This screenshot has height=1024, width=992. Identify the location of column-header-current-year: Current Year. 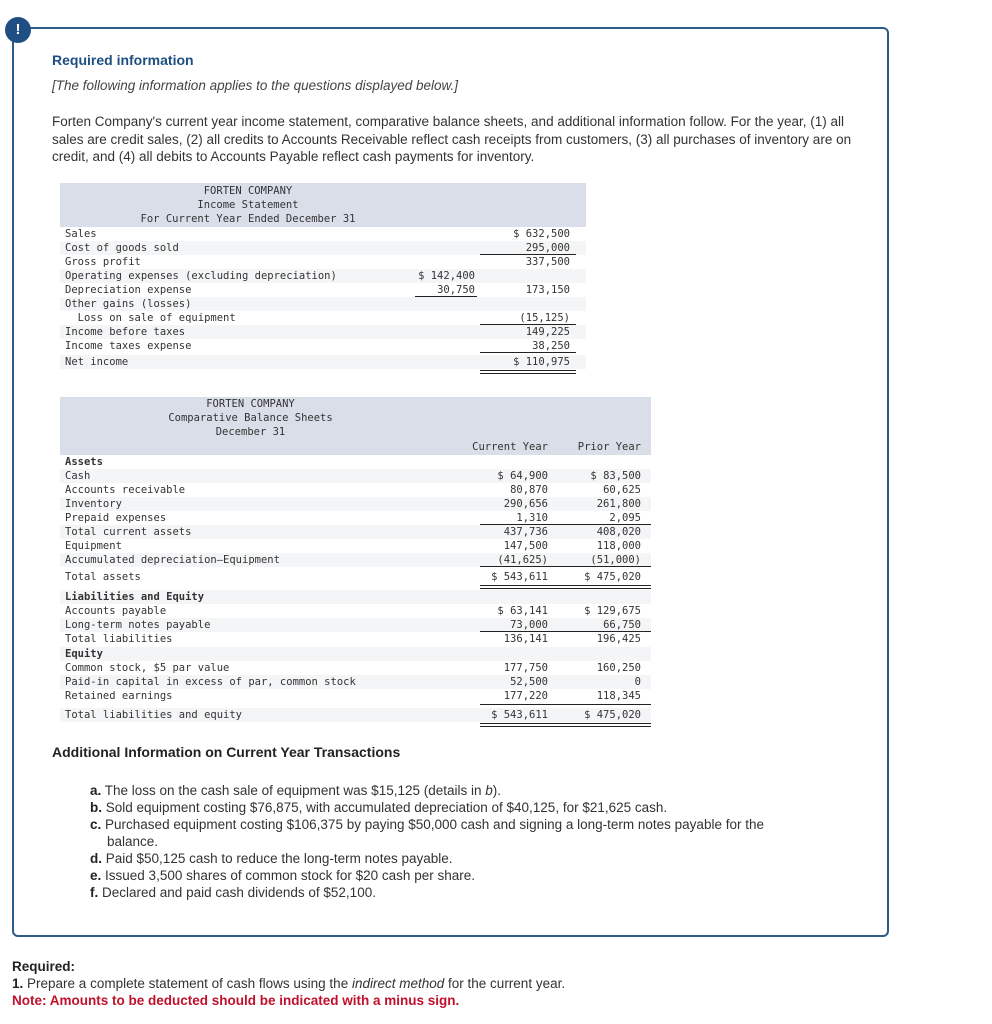
(510, 447).